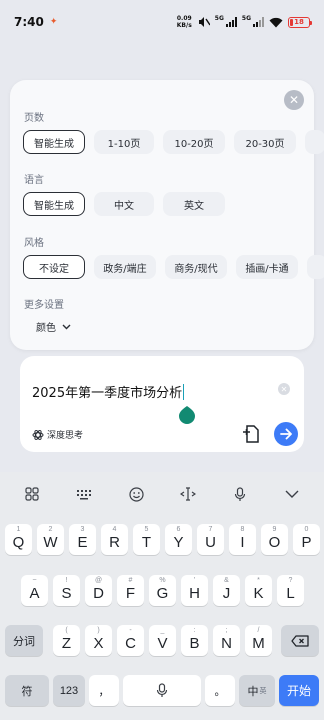  What do you see at coordinates (136, 494) in the screenshot?
I see `emoji-icon` at bounding box center [136, 494].